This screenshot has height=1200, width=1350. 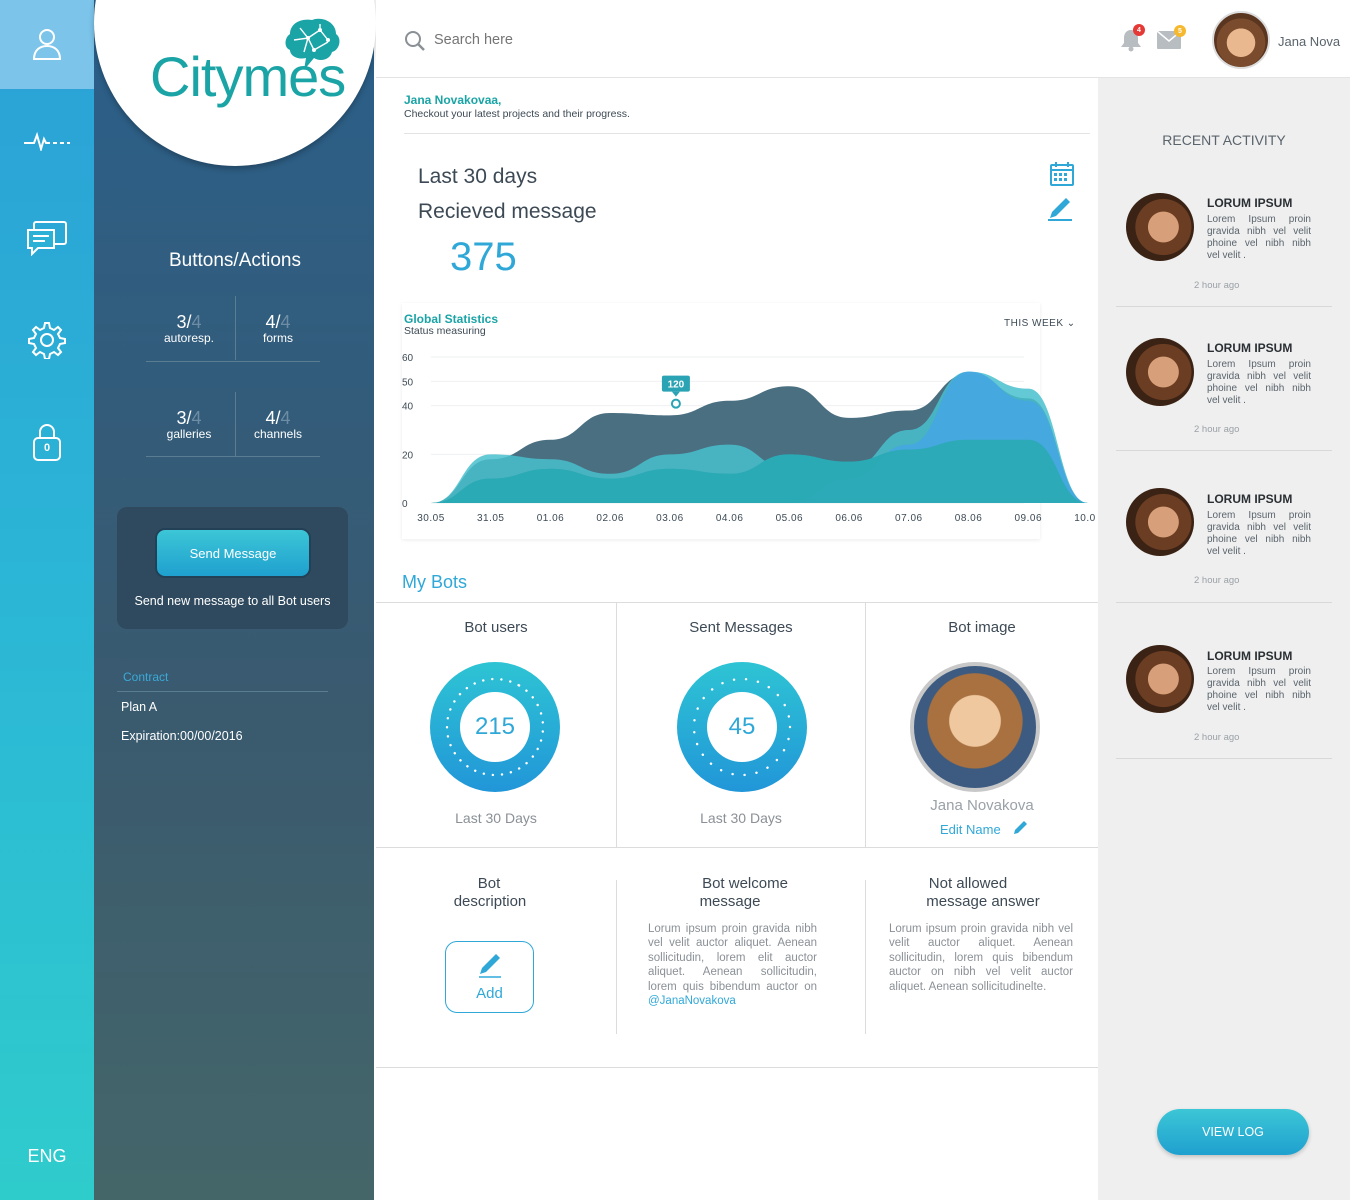 What do you see at coordinates (47, 1156) in the screenshot?
I see `language-switch: ENG` at bounding box center [47, 1156].